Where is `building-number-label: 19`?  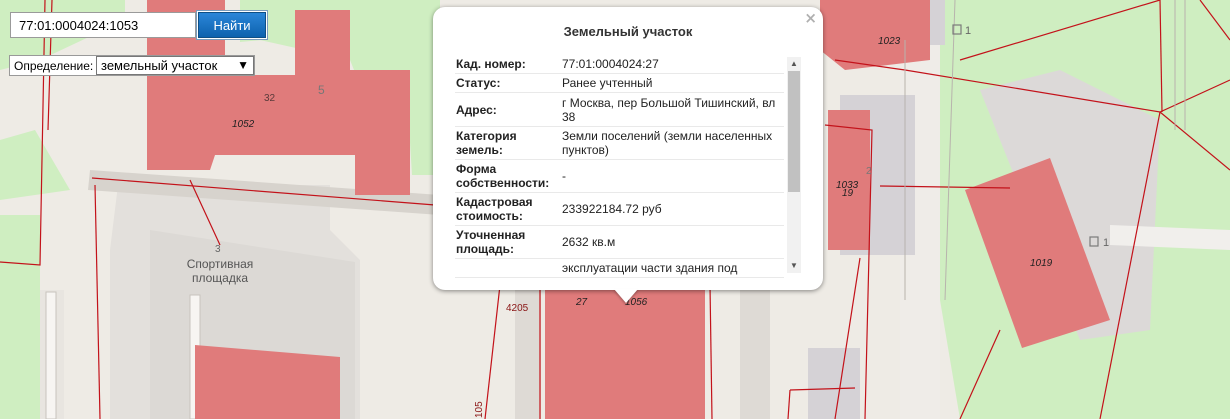
building-number-label: 19 is located at coordinates (848, 193).